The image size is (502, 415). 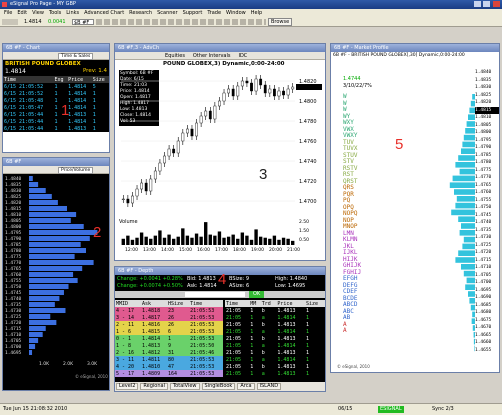 What do you see at coordinates (169, 366) in the screenshot?
I see `table-row: 4 - 20 1.4810 47 21:05:53` at bounding box center [169, 366].